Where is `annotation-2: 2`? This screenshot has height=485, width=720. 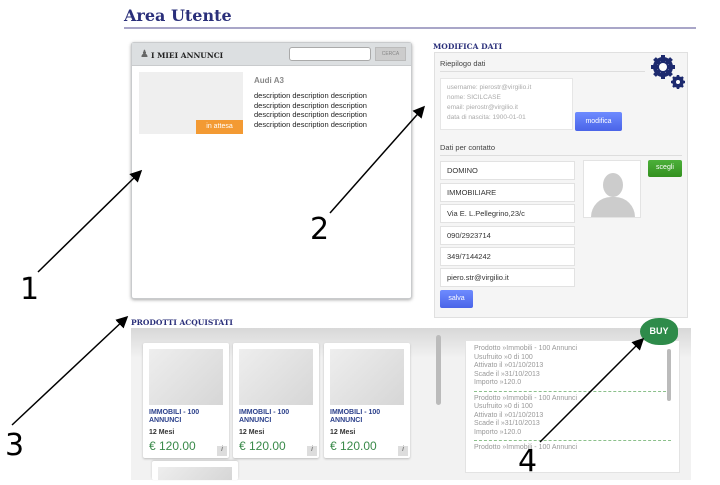
annotation-2: 2 is located at coordinates (320, 229).